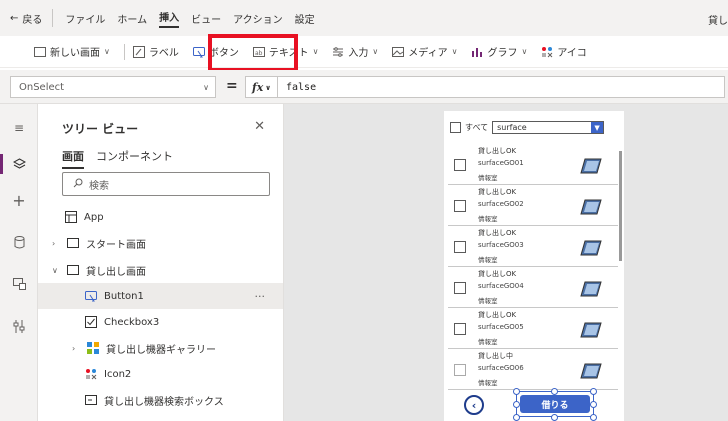 This screenshot has height=421, width=728. What do you see at coordinates (533, 206) in the screenshot?
I see `gallery-row: 貸し出しOK surfaceGO02 情報室` at bounding box center [533, 206].